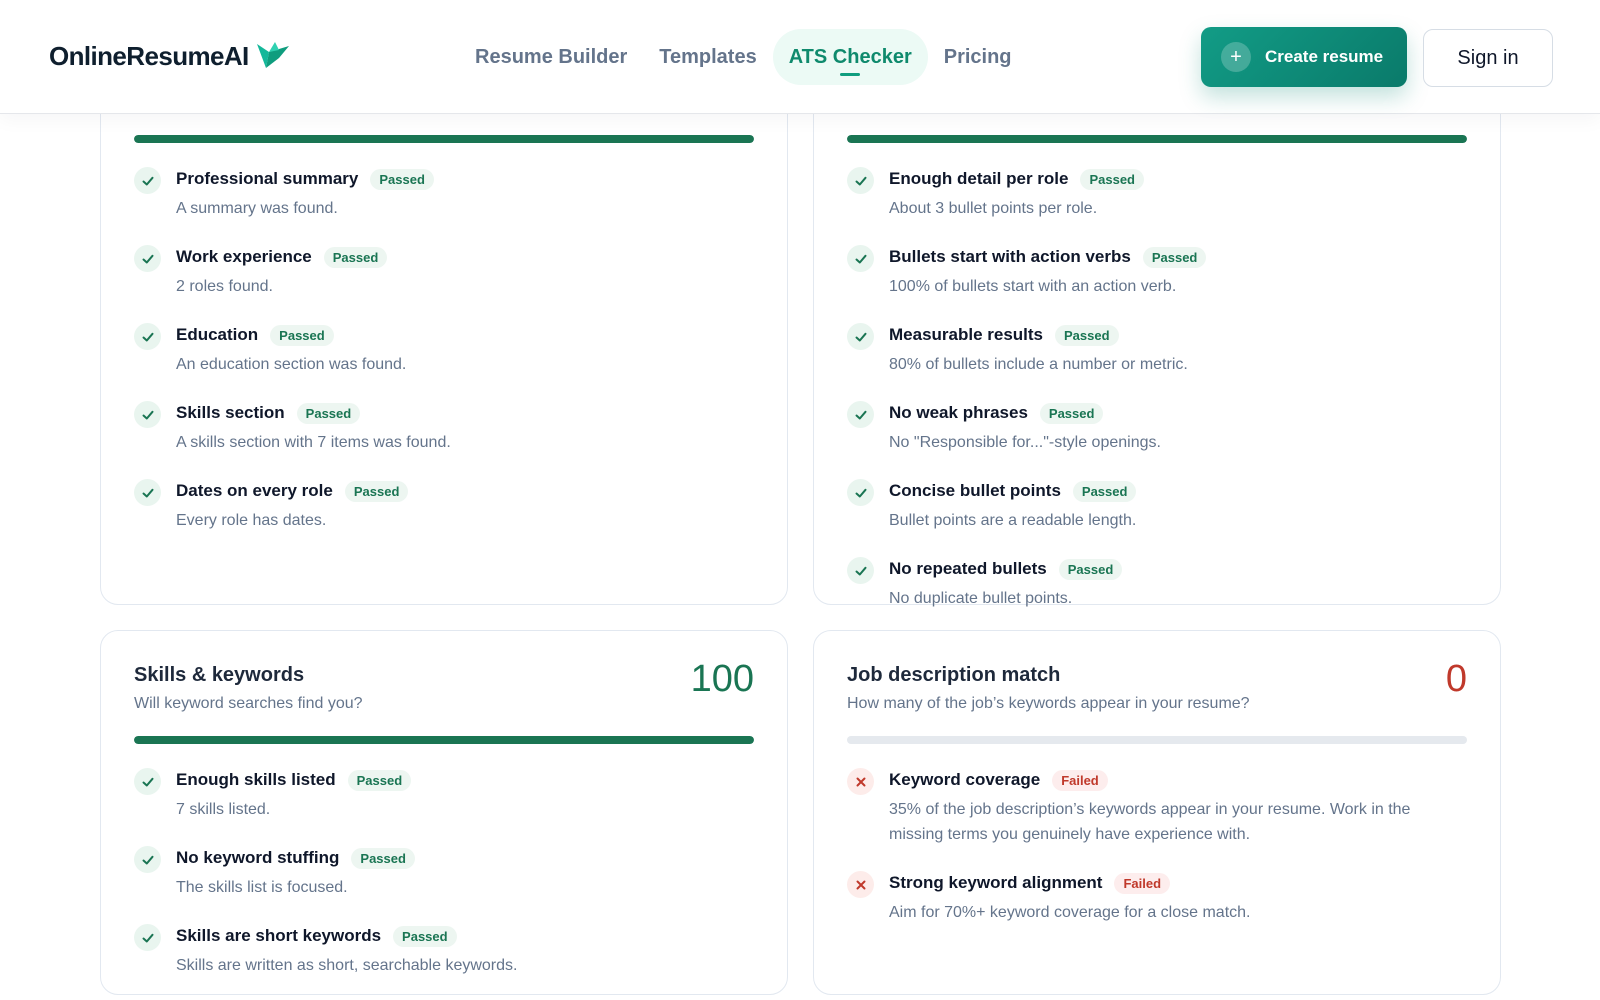 The width and height of the screenshot is (1600, 1000). Describe the element at coordinates (465, 936) in the screenshot. I see `check-header: Skills are short keywords Passed` at that location.